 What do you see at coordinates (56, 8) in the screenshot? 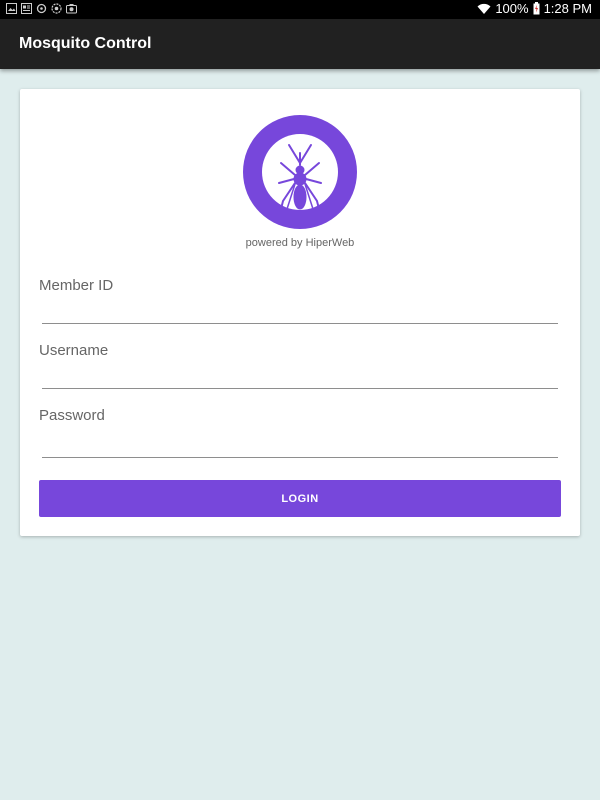
I see `settings-icon` at bounding box center [56, 8].